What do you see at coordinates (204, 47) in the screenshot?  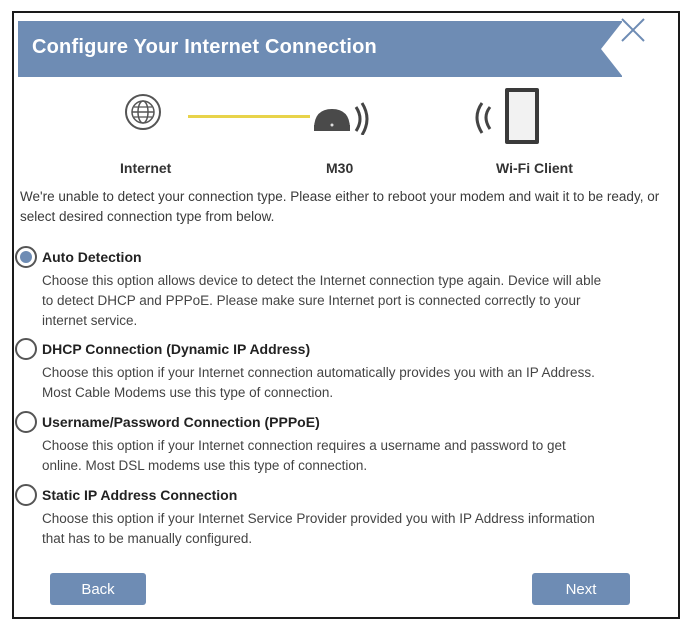 I see `dialog-title: Configure Your Internet Connection` at bounding box center [204, 47].